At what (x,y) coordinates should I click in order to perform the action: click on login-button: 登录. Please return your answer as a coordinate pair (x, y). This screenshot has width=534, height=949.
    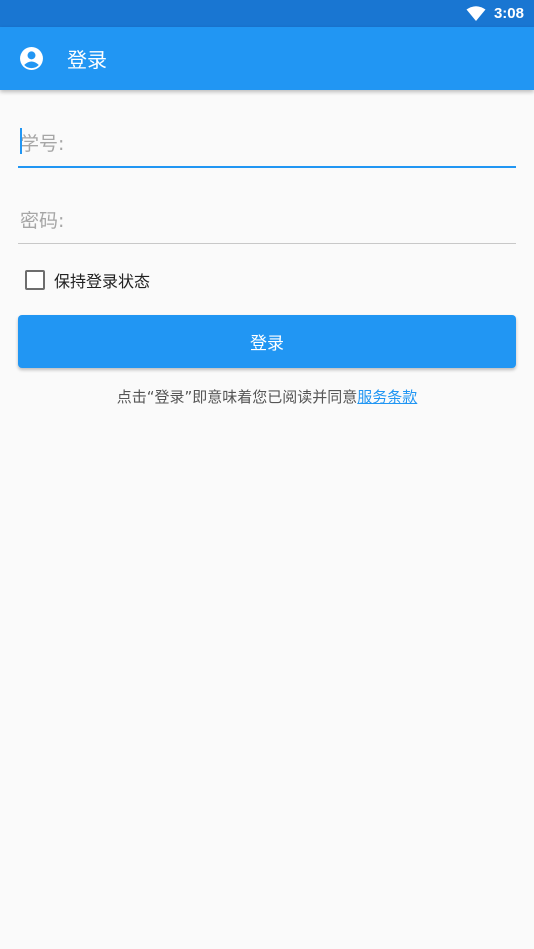
    Looking at the image, I should click on (267, 341).